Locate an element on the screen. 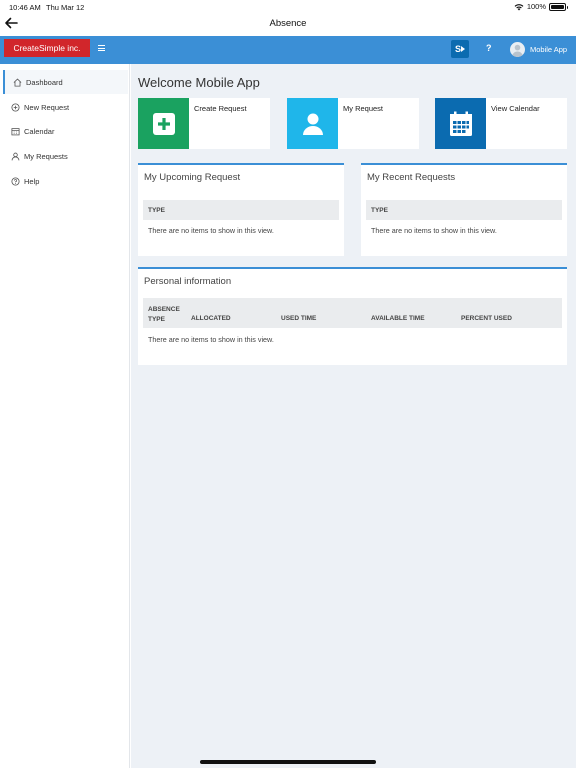 This screenshot has height=768, width=576. sidebar-item-label: My Requests is located at coordinates (46, 156).